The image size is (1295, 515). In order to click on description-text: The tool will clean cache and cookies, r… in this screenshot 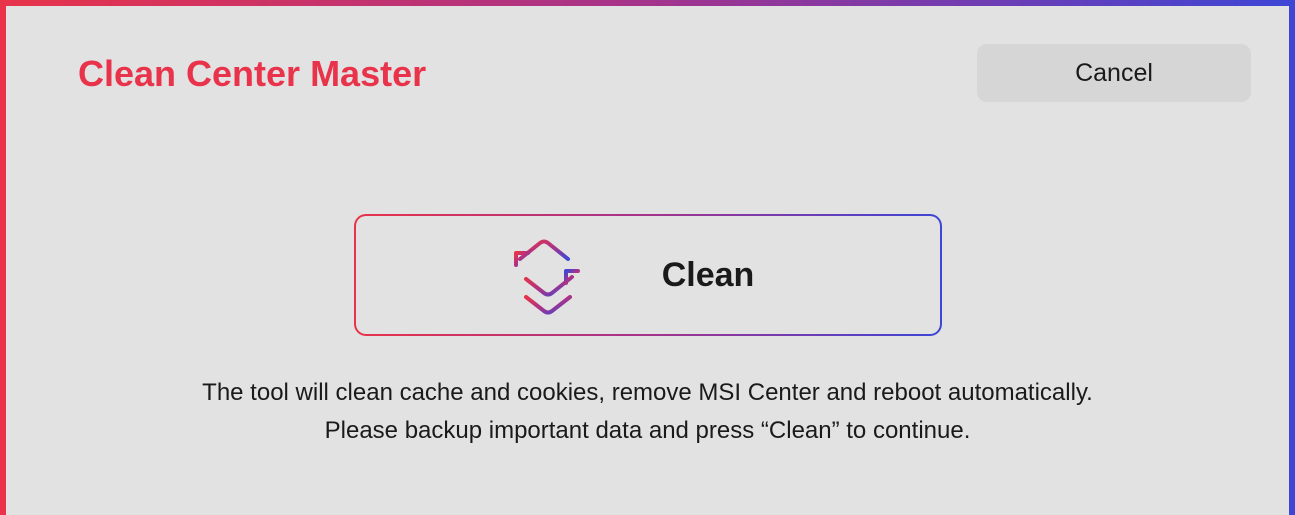, I will do `click(647, 412)`.